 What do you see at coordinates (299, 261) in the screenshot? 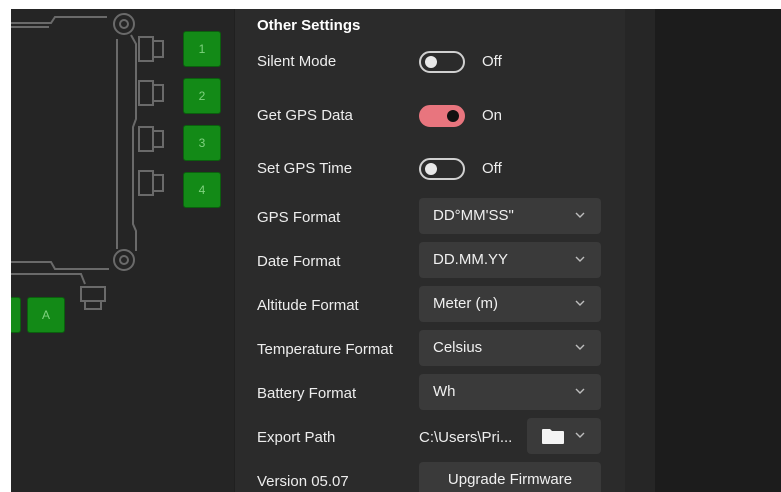
I see `date-format-label: Date Format` at bounding box center [299, 261].